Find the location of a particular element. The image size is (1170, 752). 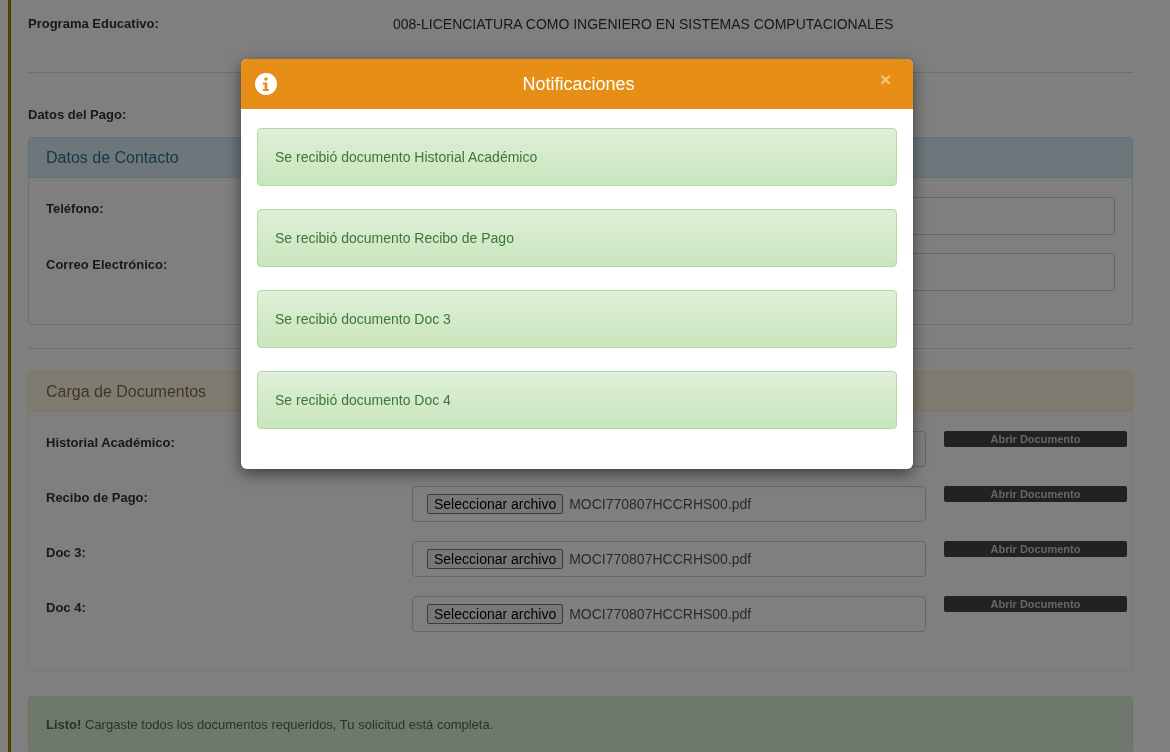

field-label: Correo Electrónico: is located at coordinates (107, 264).